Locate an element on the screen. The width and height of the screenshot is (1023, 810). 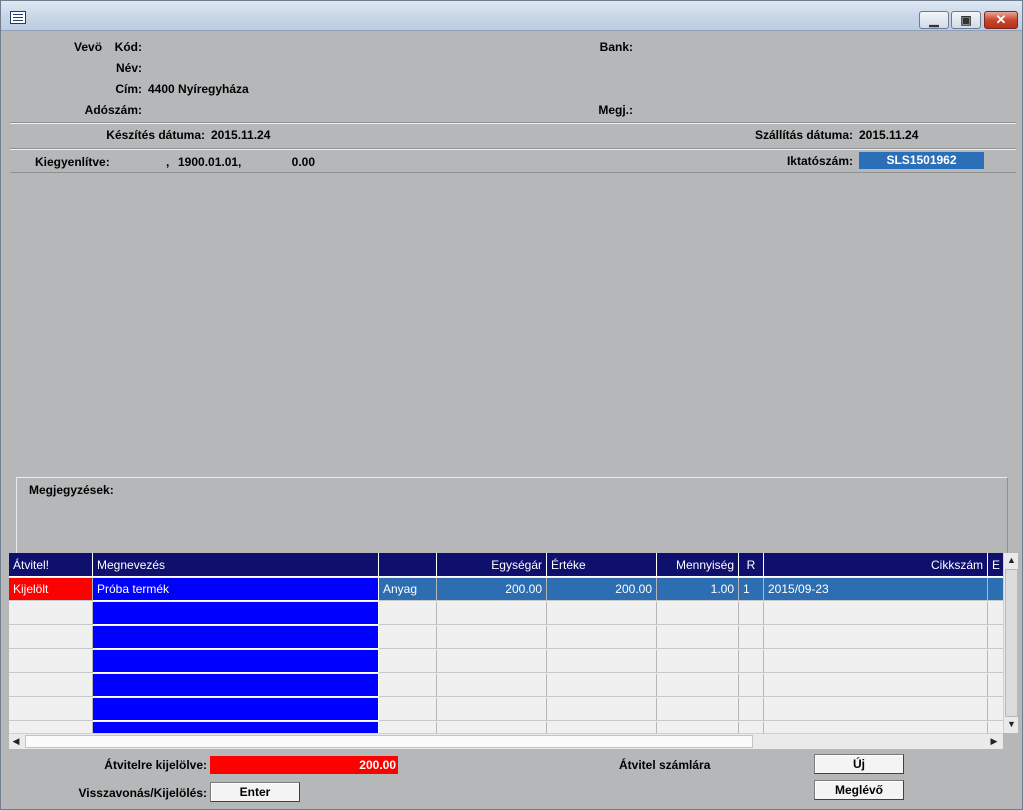
vertical-scrollbar: ▲ ▼ is located at coordinates (1010, 643).